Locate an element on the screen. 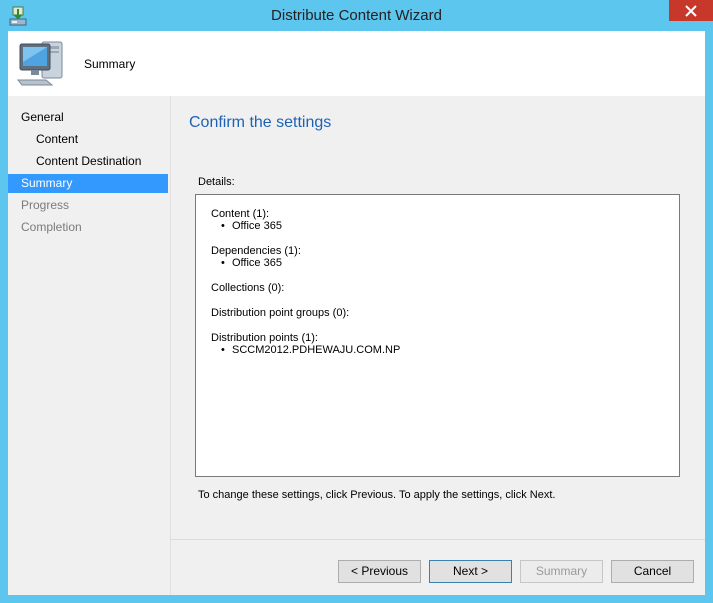  dependencies-list-item: • Office 365 is located at coordinates (251, 263).